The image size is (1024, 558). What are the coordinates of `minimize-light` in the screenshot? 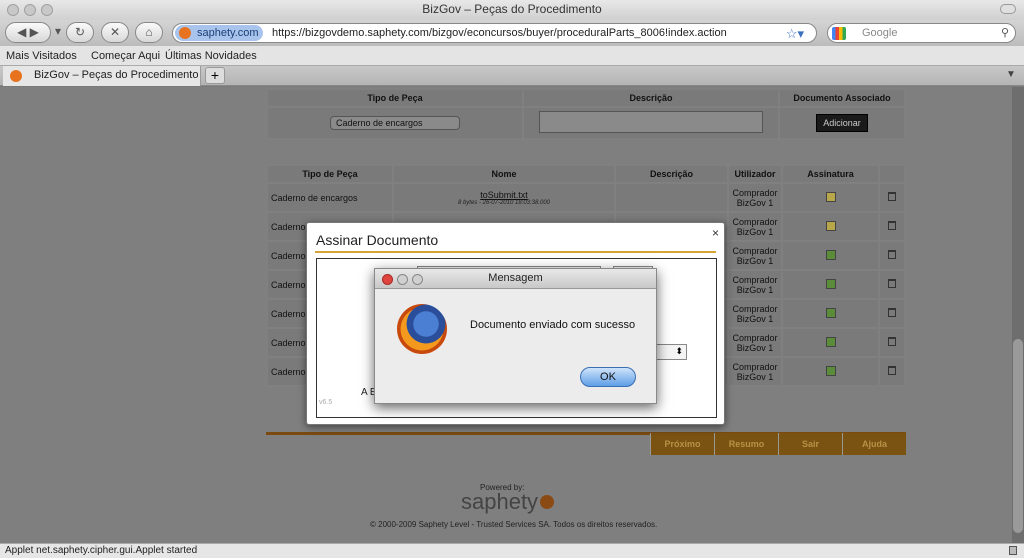 It's located at (30, 10).